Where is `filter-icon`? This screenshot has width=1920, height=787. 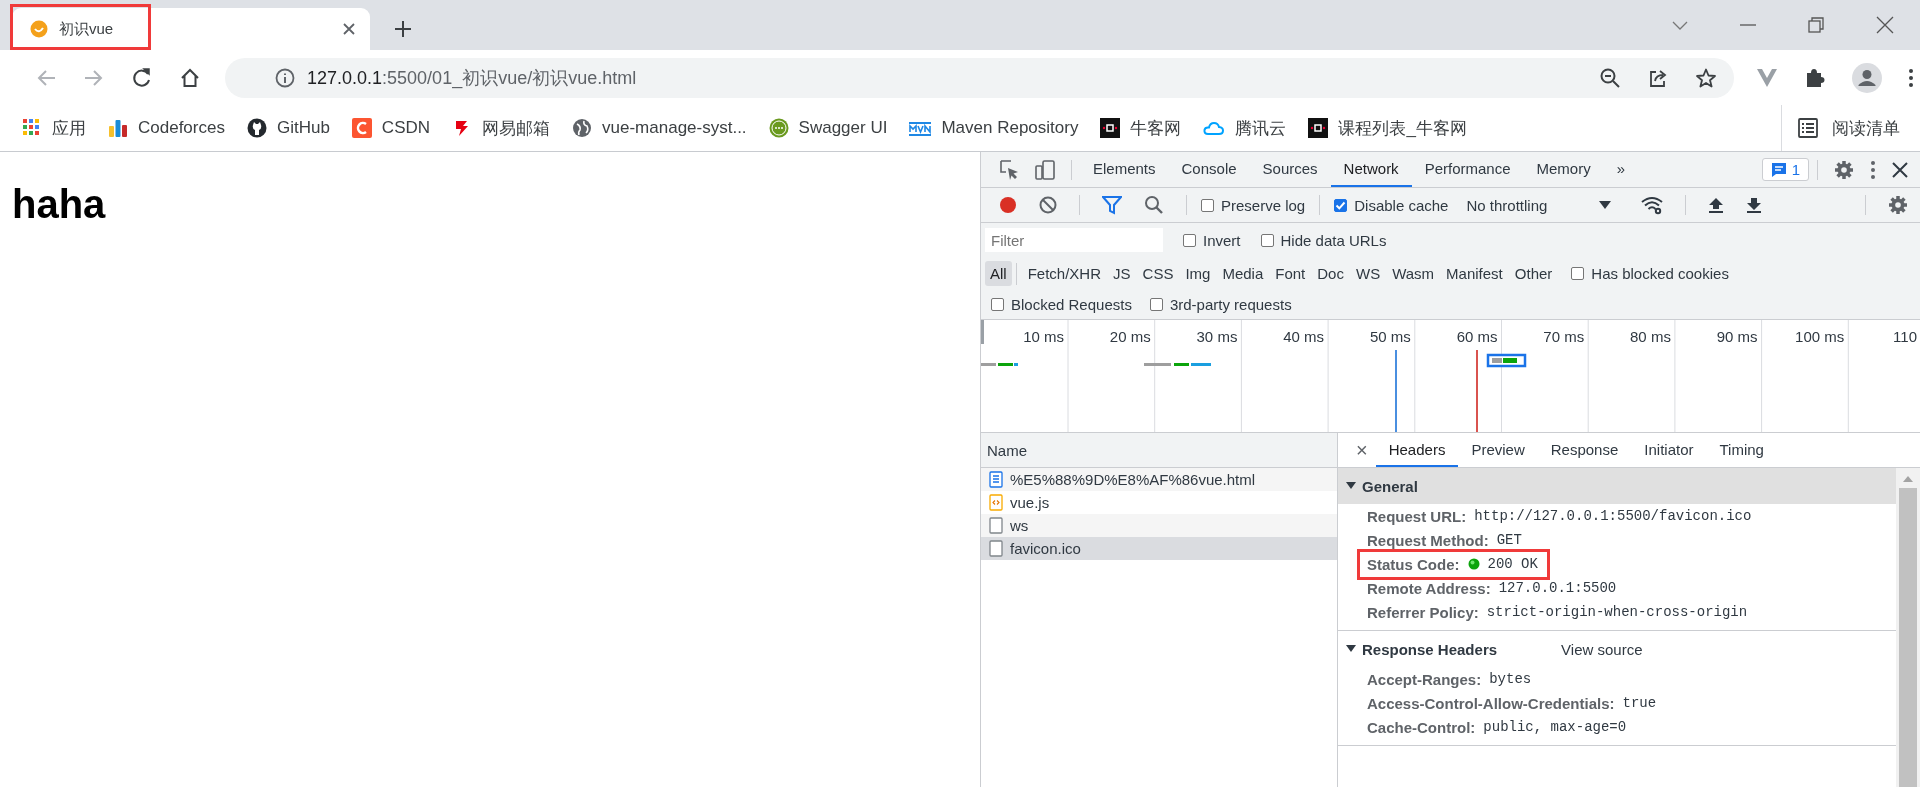
filter-icon is located at coordinates (1112, 205).